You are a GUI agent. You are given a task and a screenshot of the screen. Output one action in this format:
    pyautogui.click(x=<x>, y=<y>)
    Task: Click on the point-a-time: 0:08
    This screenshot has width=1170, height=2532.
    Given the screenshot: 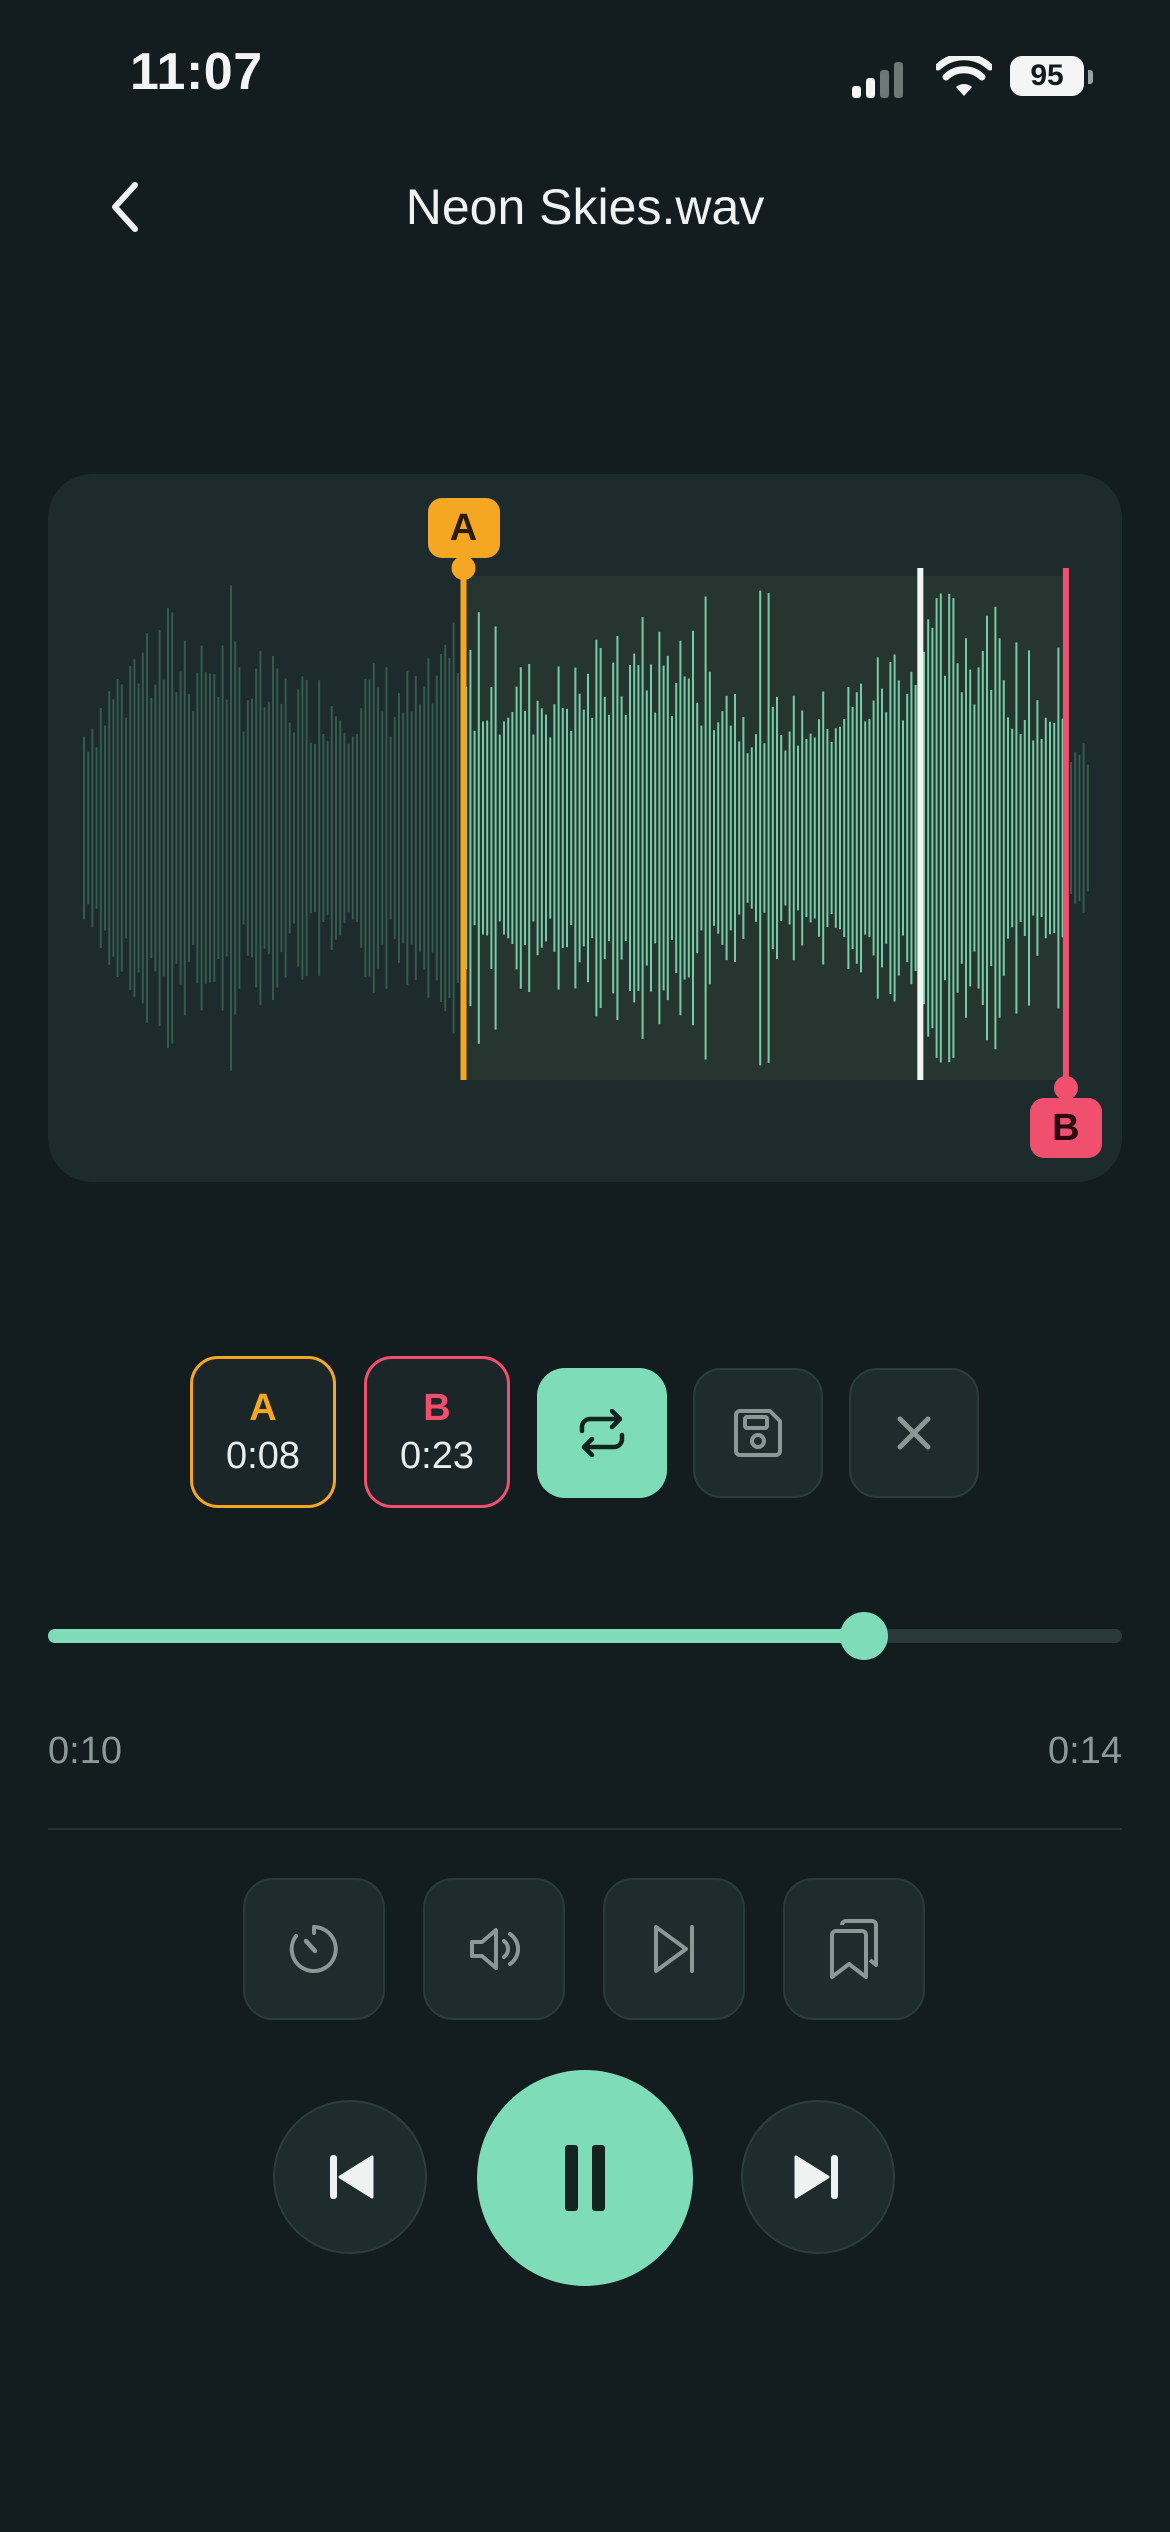 What is the action you would take?
    pyautogui.click(x=263, y=1456)
    